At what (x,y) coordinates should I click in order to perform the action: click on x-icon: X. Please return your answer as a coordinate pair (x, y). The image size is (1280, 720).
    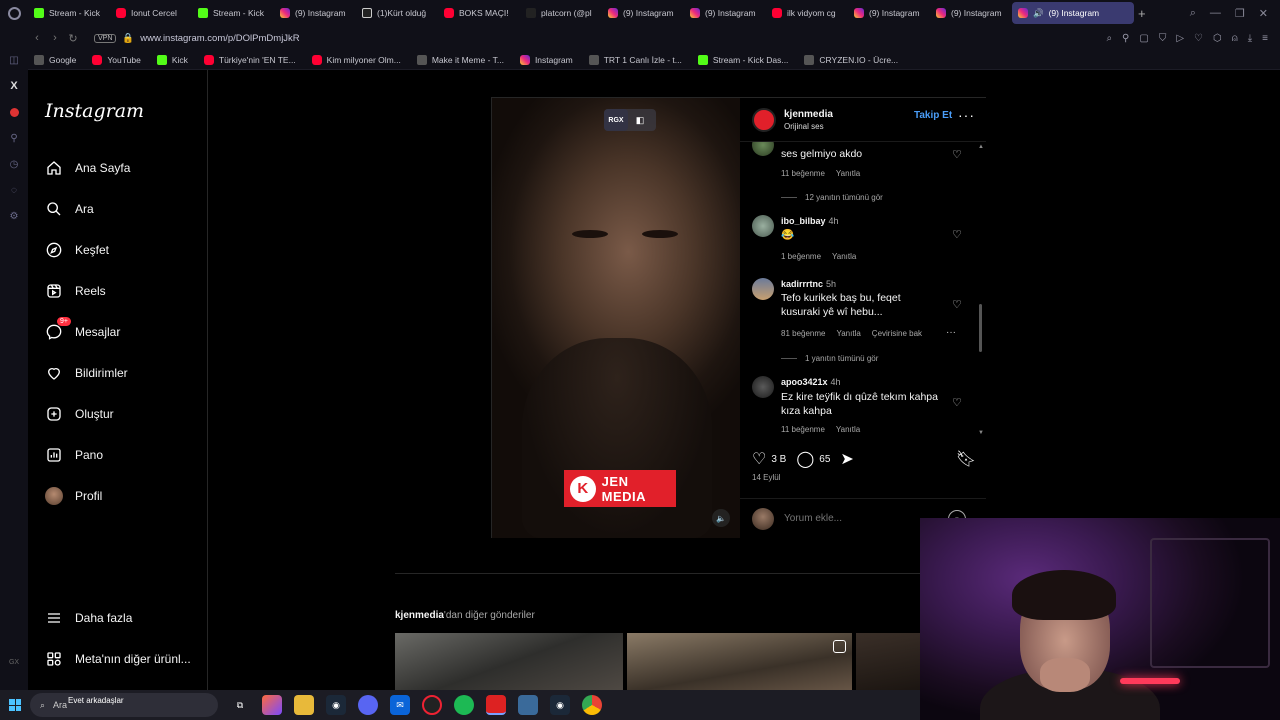
    Looking at the image, I should click on (14, 86).